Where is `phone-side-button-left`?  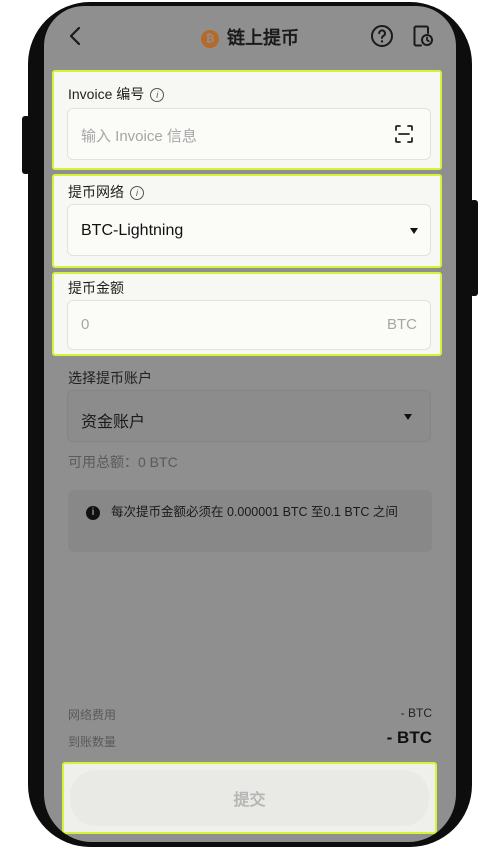 phone-side-button-left is located at coordinates (26, 145).